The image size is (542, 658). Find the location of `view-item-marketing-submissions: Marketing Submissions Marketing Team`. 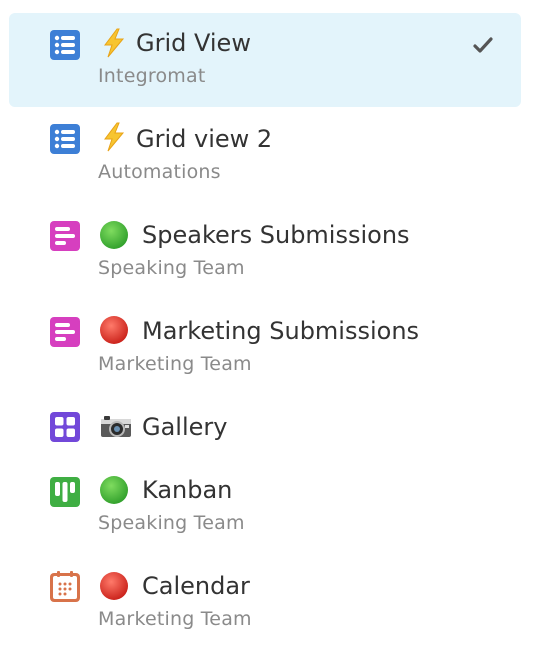

view-item-marketing-submissions: Marketing Submissions Marketing Team is located at coordinates (265, 349).